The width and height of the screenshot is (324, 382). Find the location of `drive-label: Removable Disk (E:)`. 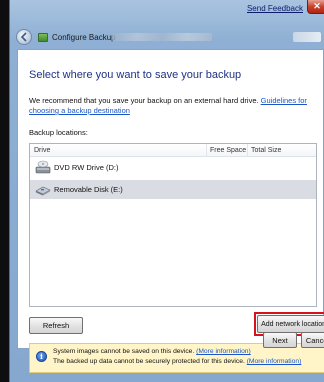

drive-label: Removable Disk (E:) is located at coordinates (88, 189).